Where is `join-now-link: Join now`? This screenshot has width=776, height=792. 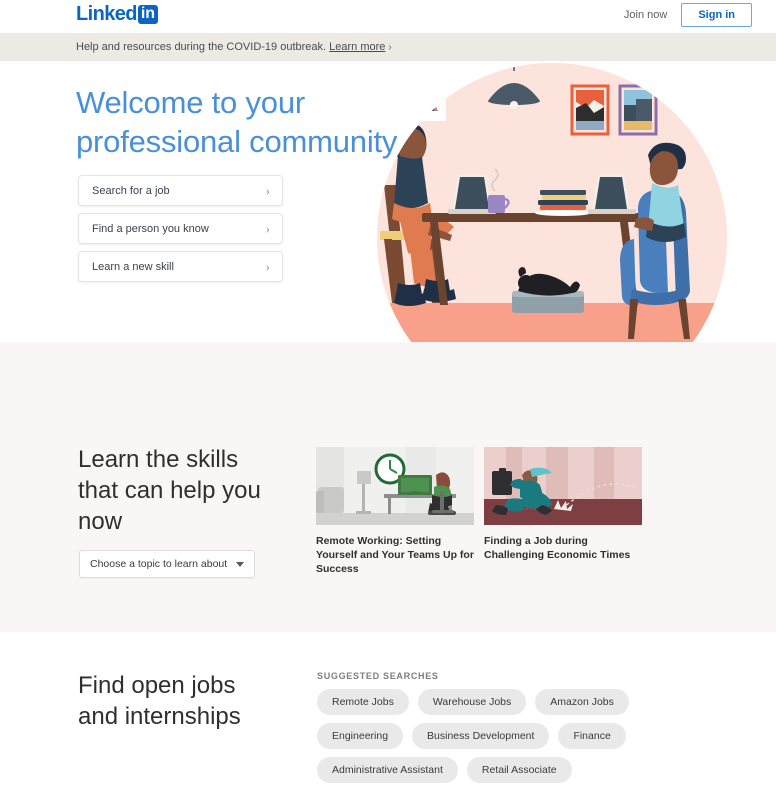
join-now-link: Join now is located at coordinates (645, 15).